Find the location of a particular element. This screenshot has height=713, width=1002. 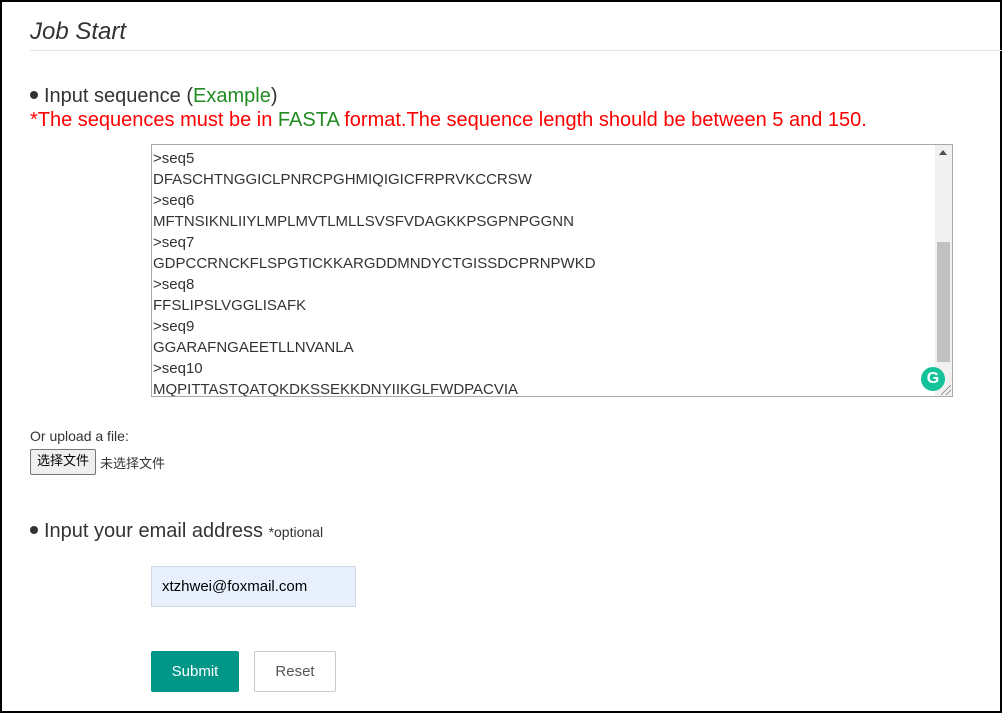

resize-grip-icon is located at coordinates (946, 390).